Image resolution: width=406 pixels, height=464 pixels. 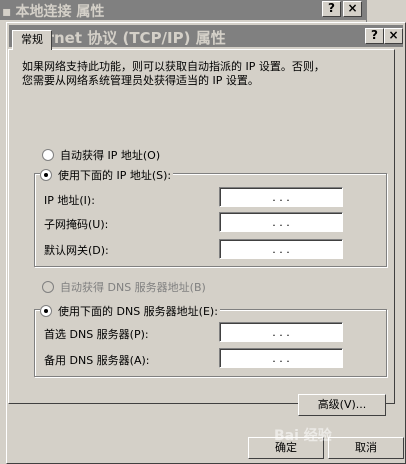 I want to click on ip-address-input: . . ., so click(x=281, y=197).